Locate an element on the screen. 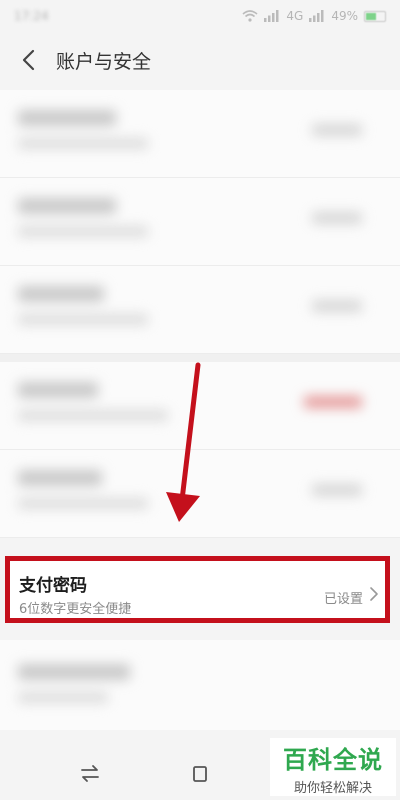  watermark: 百科全说 助你轻松解决 is located at coordinates (333, 767).